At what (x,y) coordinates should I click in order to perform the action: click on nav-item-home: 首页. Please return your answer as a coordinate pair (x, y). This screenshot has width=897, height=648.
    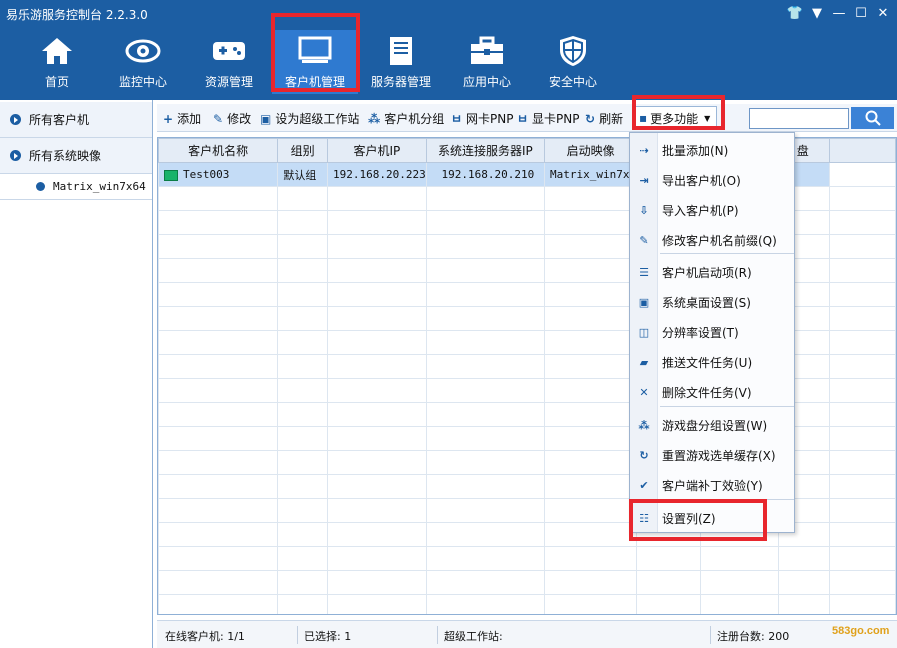
    Looking at the image, I should click on (57, 62).